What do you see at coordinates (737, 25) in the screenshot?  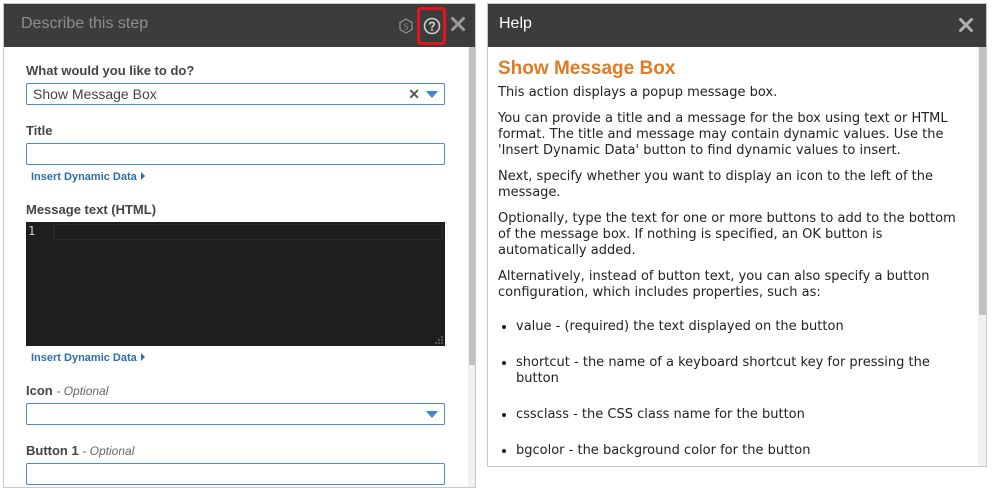 I see `help-header: Help` at bounding box center [737, 25].